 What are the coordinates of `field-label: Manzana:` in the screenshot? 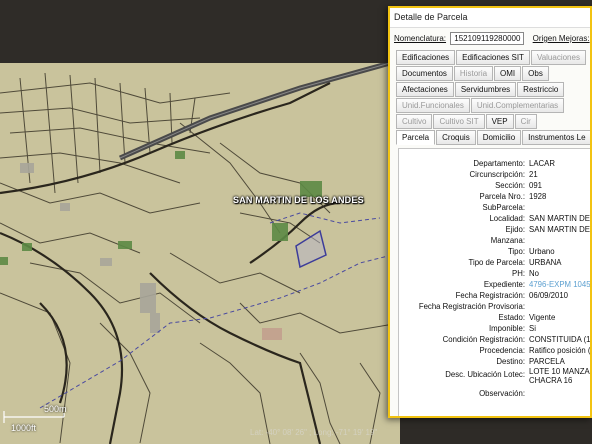 It's located at (507, 240).